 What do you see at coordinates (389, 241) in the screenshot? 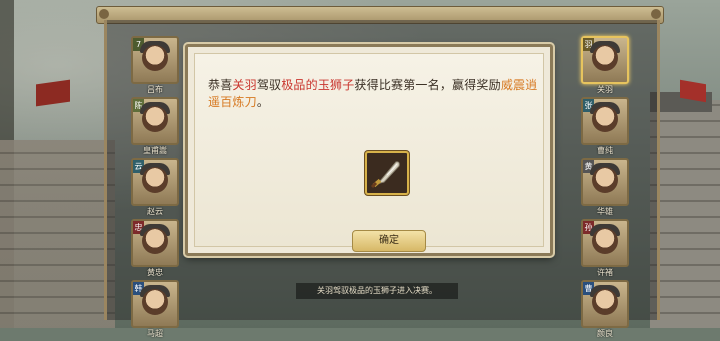
I see `confirm-button: 确定` at bounding box center [389, 241].